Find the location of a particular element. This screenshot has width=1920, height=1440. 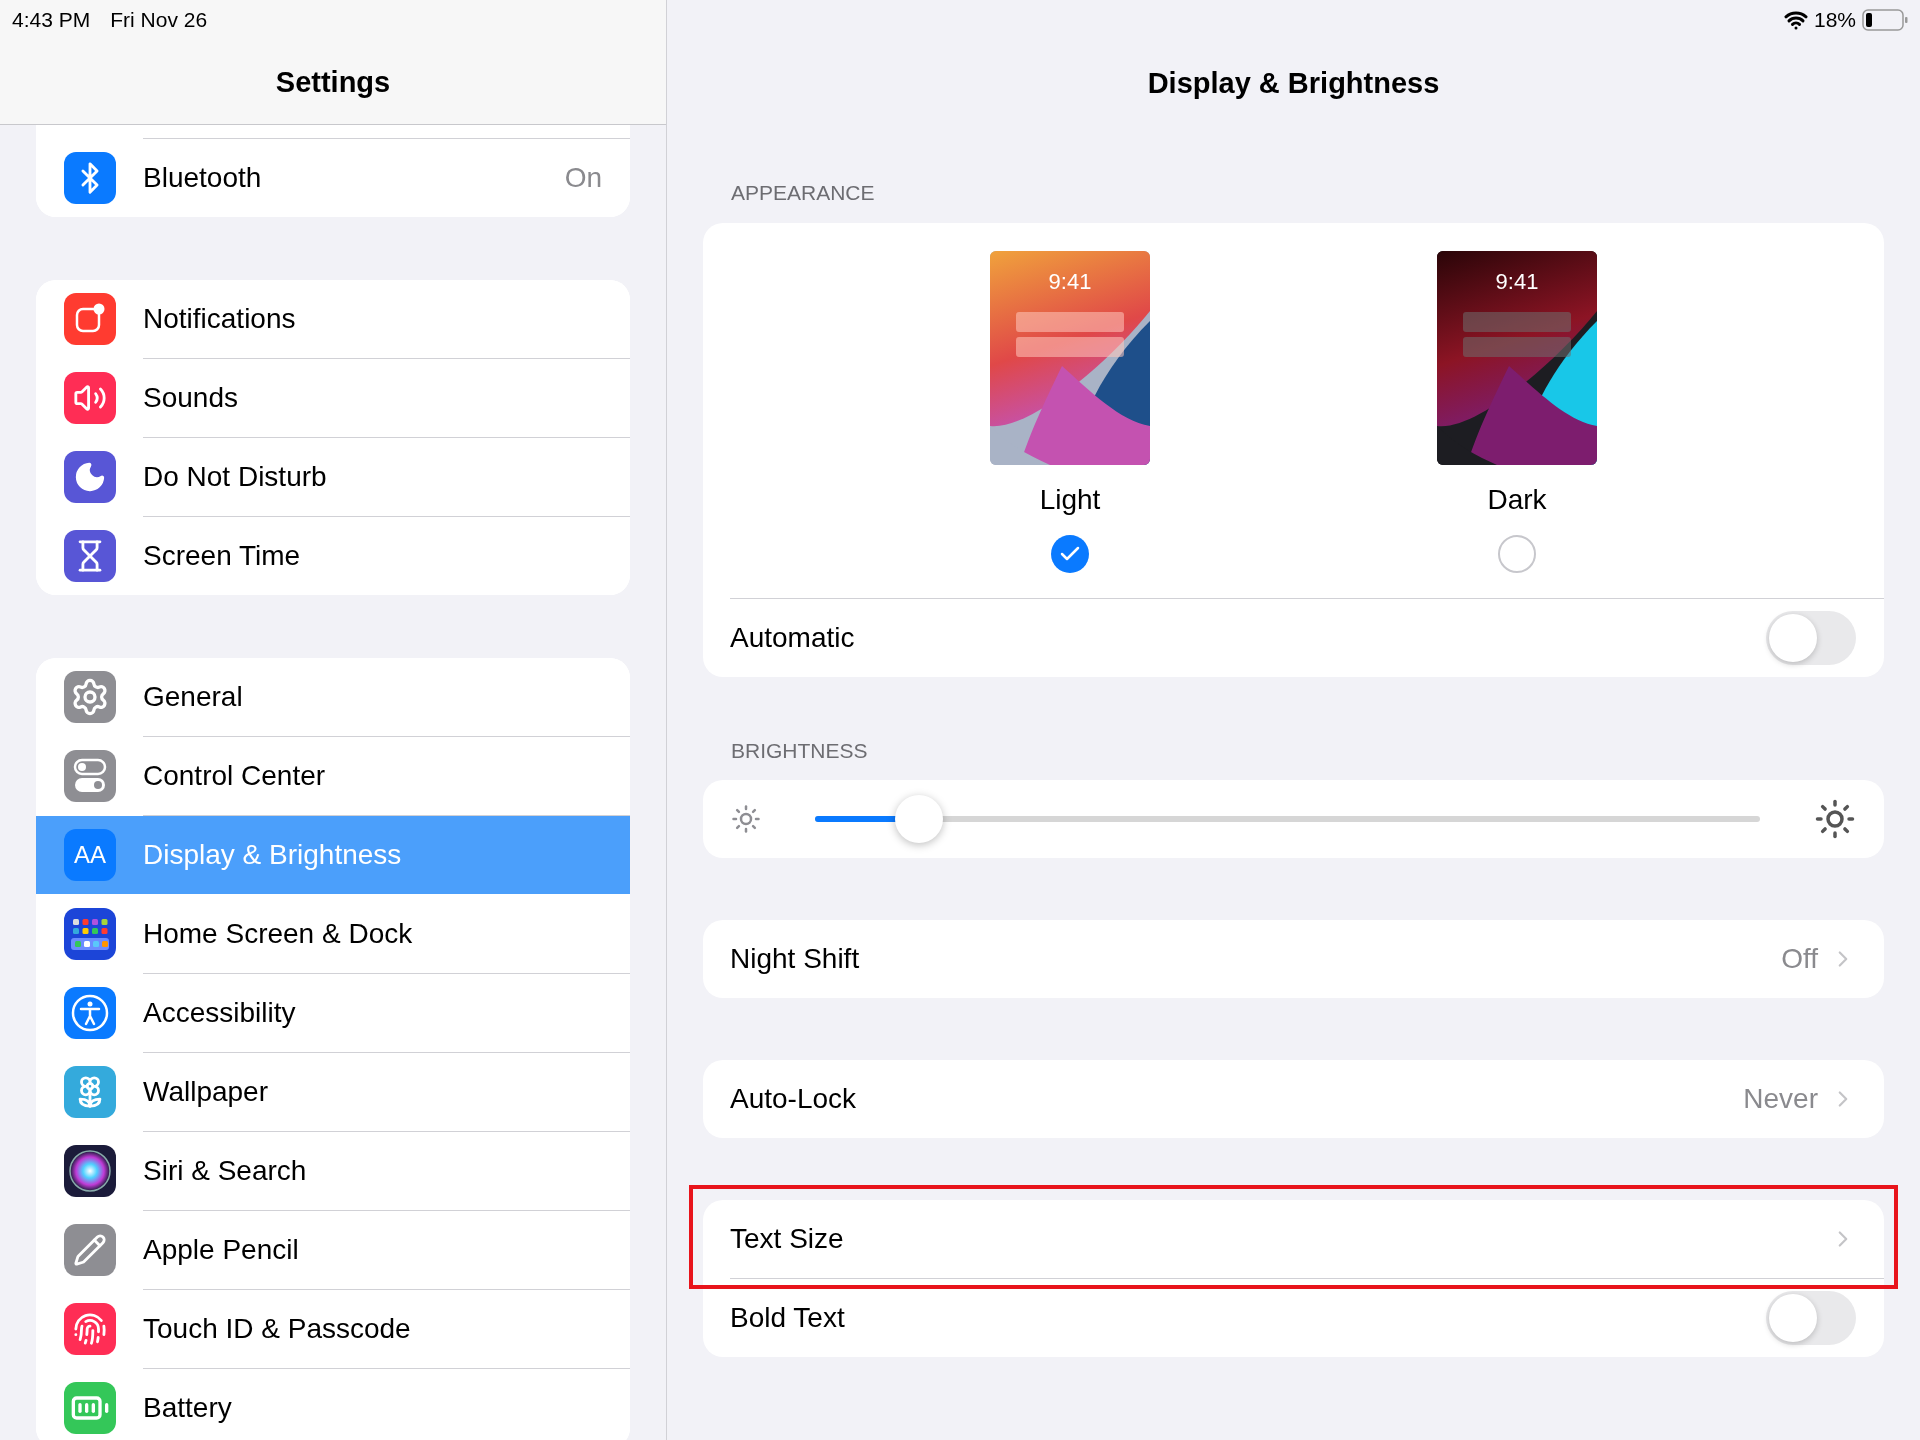

sun-small-icon is located at coordinates (746, 819).